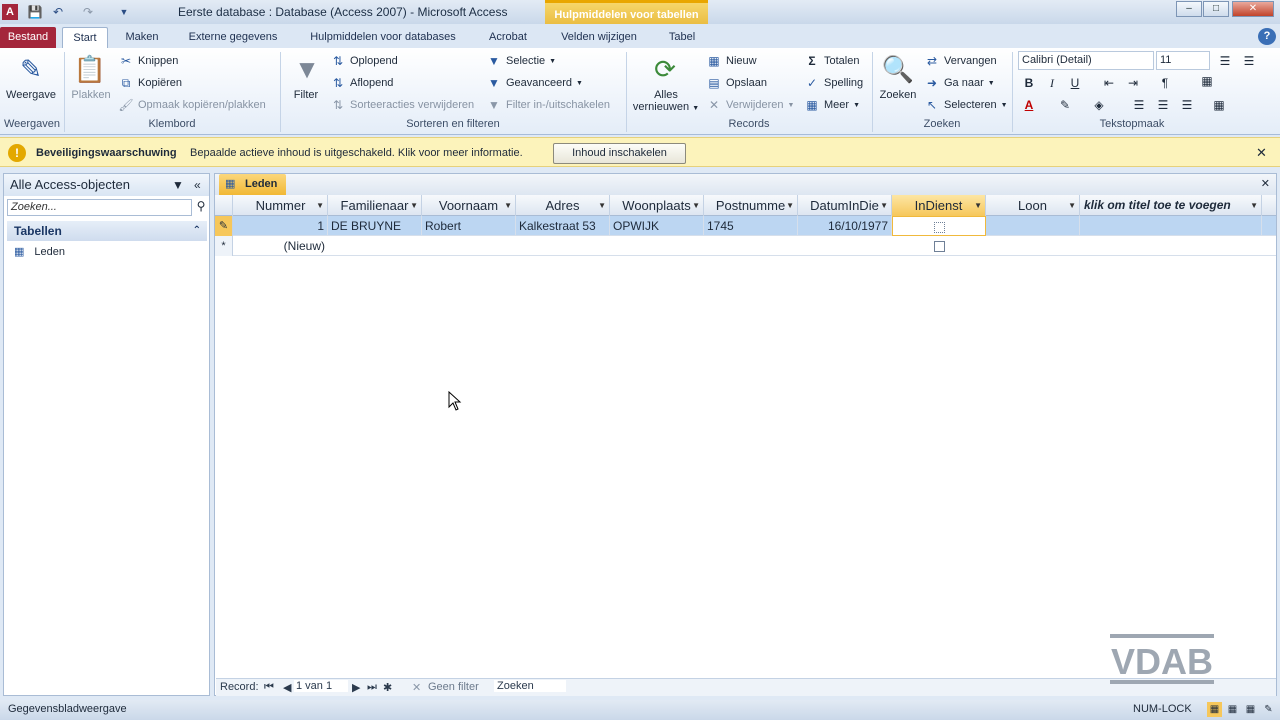 The width and height of the screenshot is (1280, 720). I want to click on nav-pane-header: Alle Access-objecten ▼ «, so click(106, 185).